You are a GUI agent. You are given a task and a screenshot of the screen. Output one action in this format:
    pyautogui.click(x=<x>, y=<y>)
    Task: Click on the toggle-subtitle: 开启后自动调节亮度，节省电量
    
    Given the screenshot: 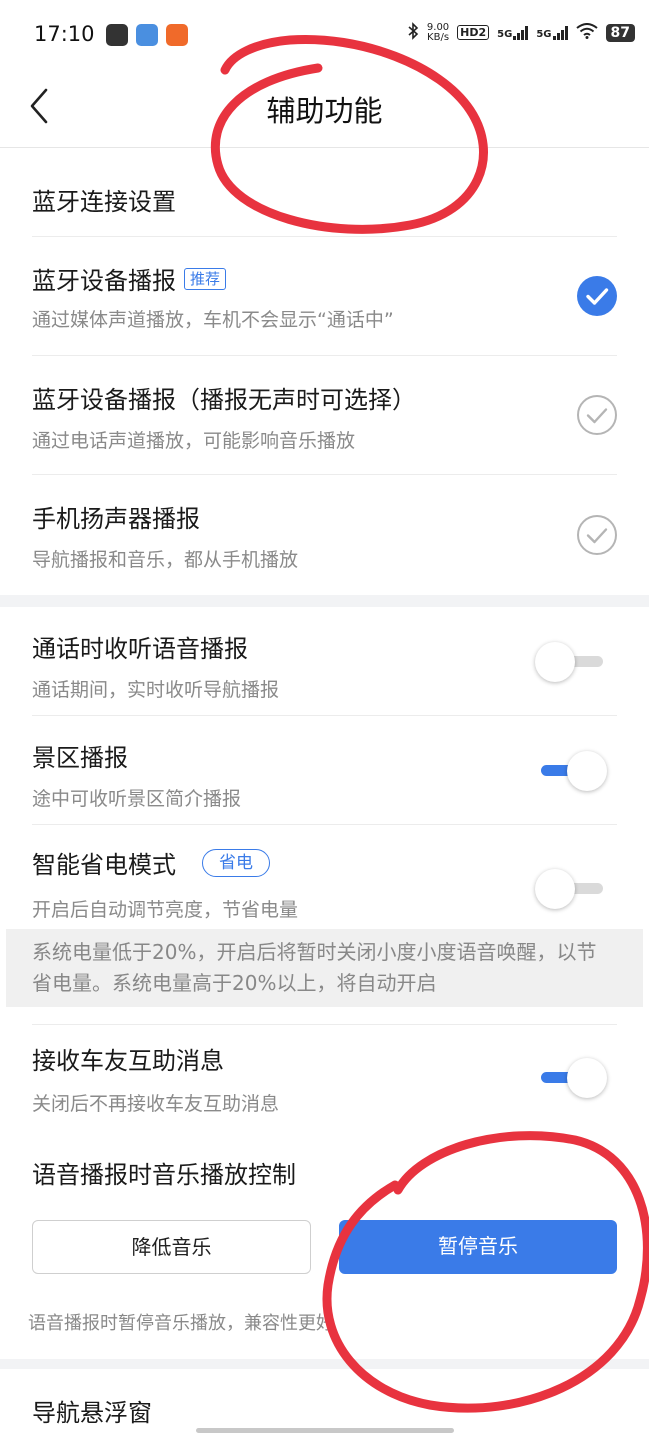 What is the action you would take?
    pyautogui.click(x=165, y=910)
    